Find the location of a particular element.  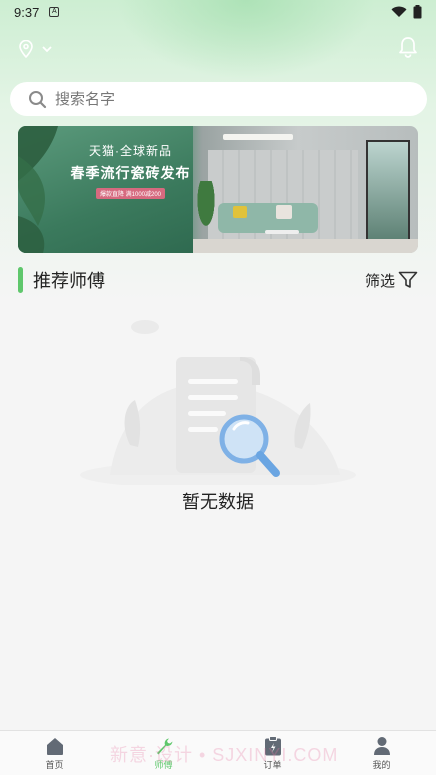

banner-ceiling-light is located at coordinates (258, 137).